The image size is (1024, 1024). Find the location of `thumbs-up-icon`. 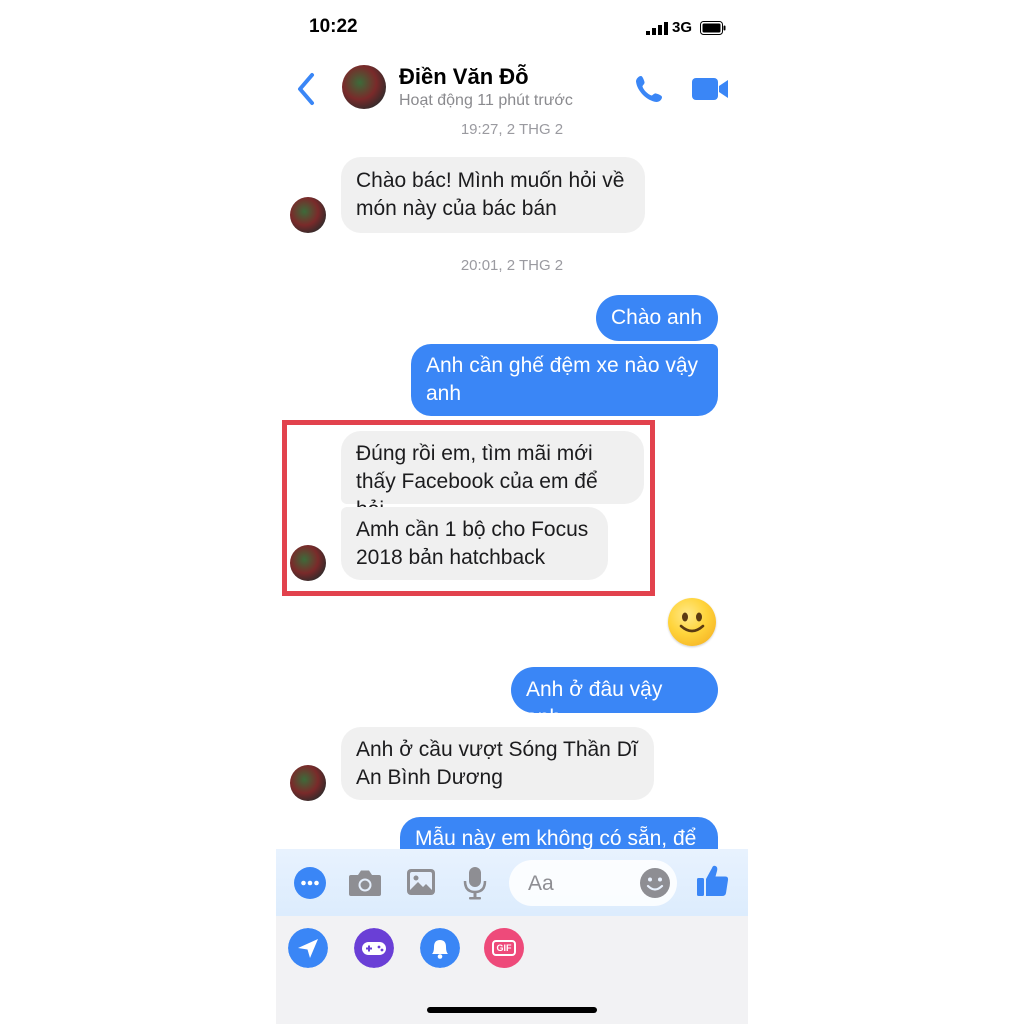

thumbs-up-icon is located at coordinates (713, 881).